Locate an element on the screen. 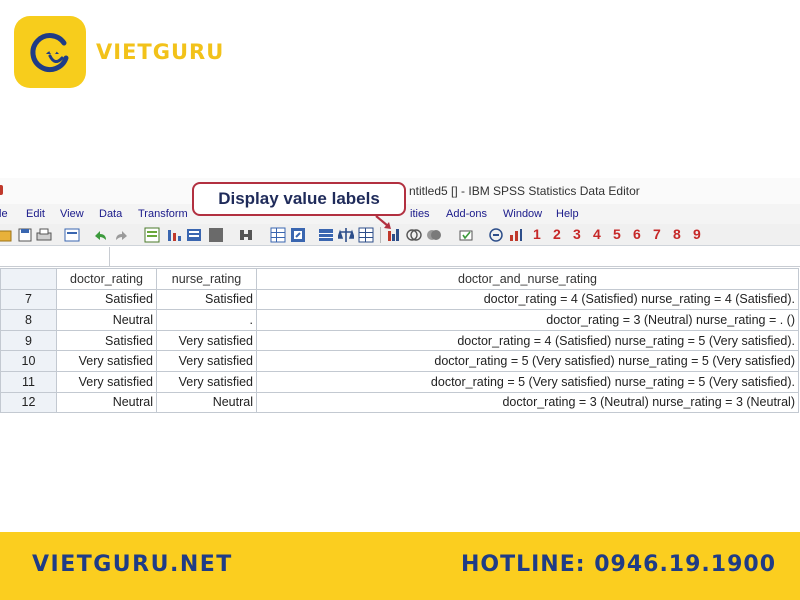 The height and width of the screenshot is (600, 800). numbered-button-1: 1 is located at coordinates (537, 234).